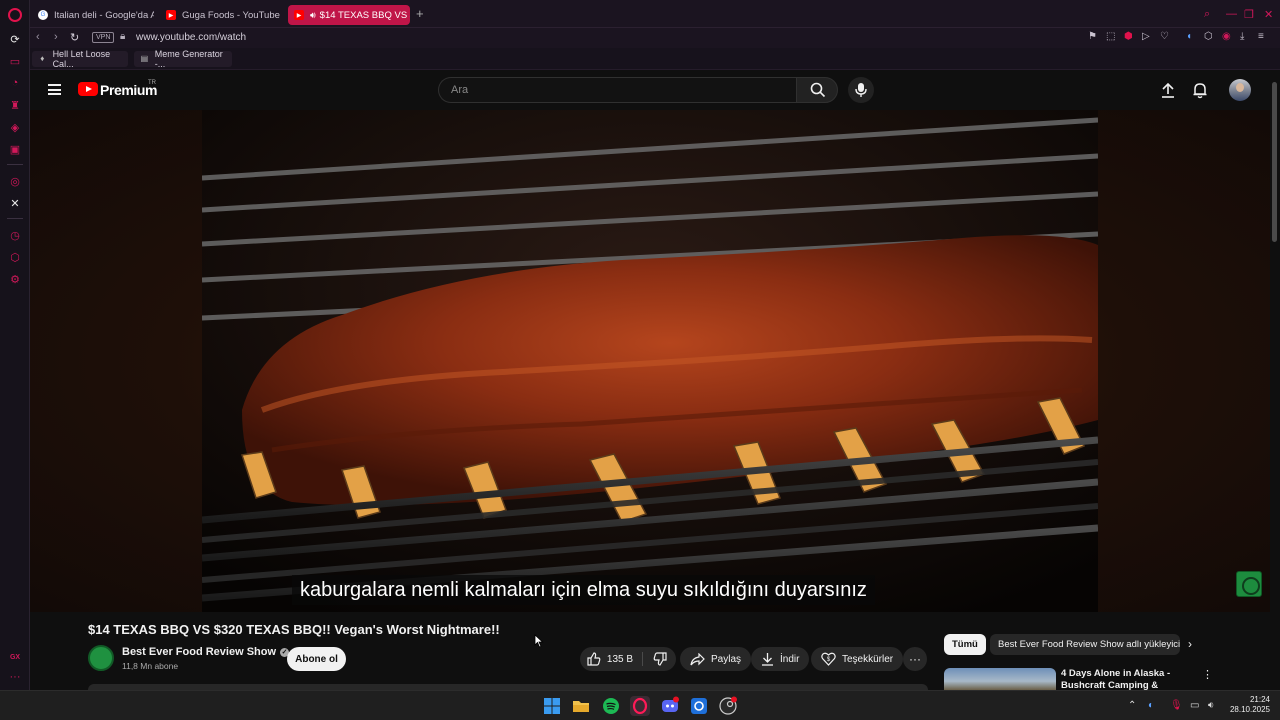 Image resolution: width=1280 pixels, height=720 pixels. What do you see at coordinates (15, 105) in the screenshot?
I see `gx-control-icon: ♜` at bounding box center [15, 105].